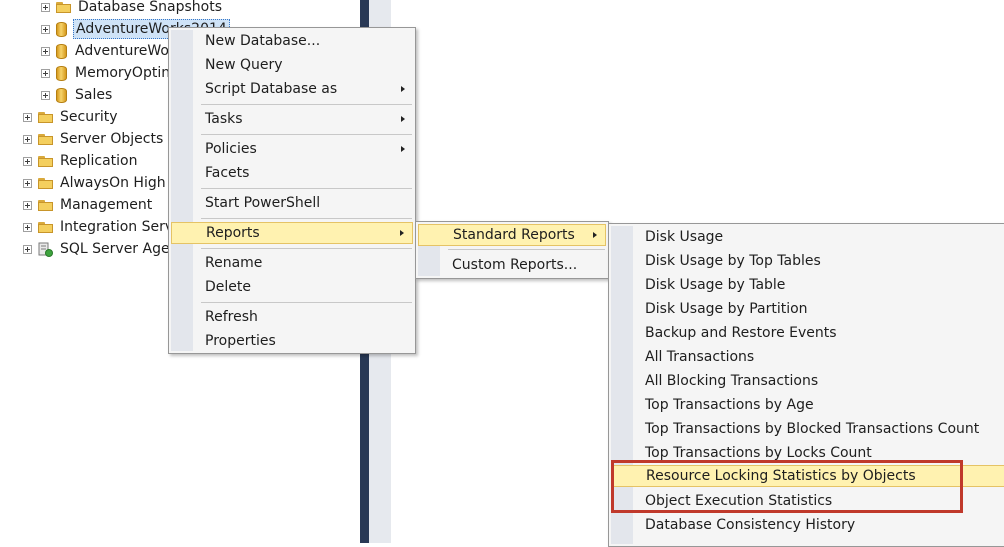 Image resolution: width=1004 pixels, height=547 pixels. What do you see at coordinates (94, 95) in the screenshot?
I see `tree-node-label: Sales` at bounding box center [94, 95].